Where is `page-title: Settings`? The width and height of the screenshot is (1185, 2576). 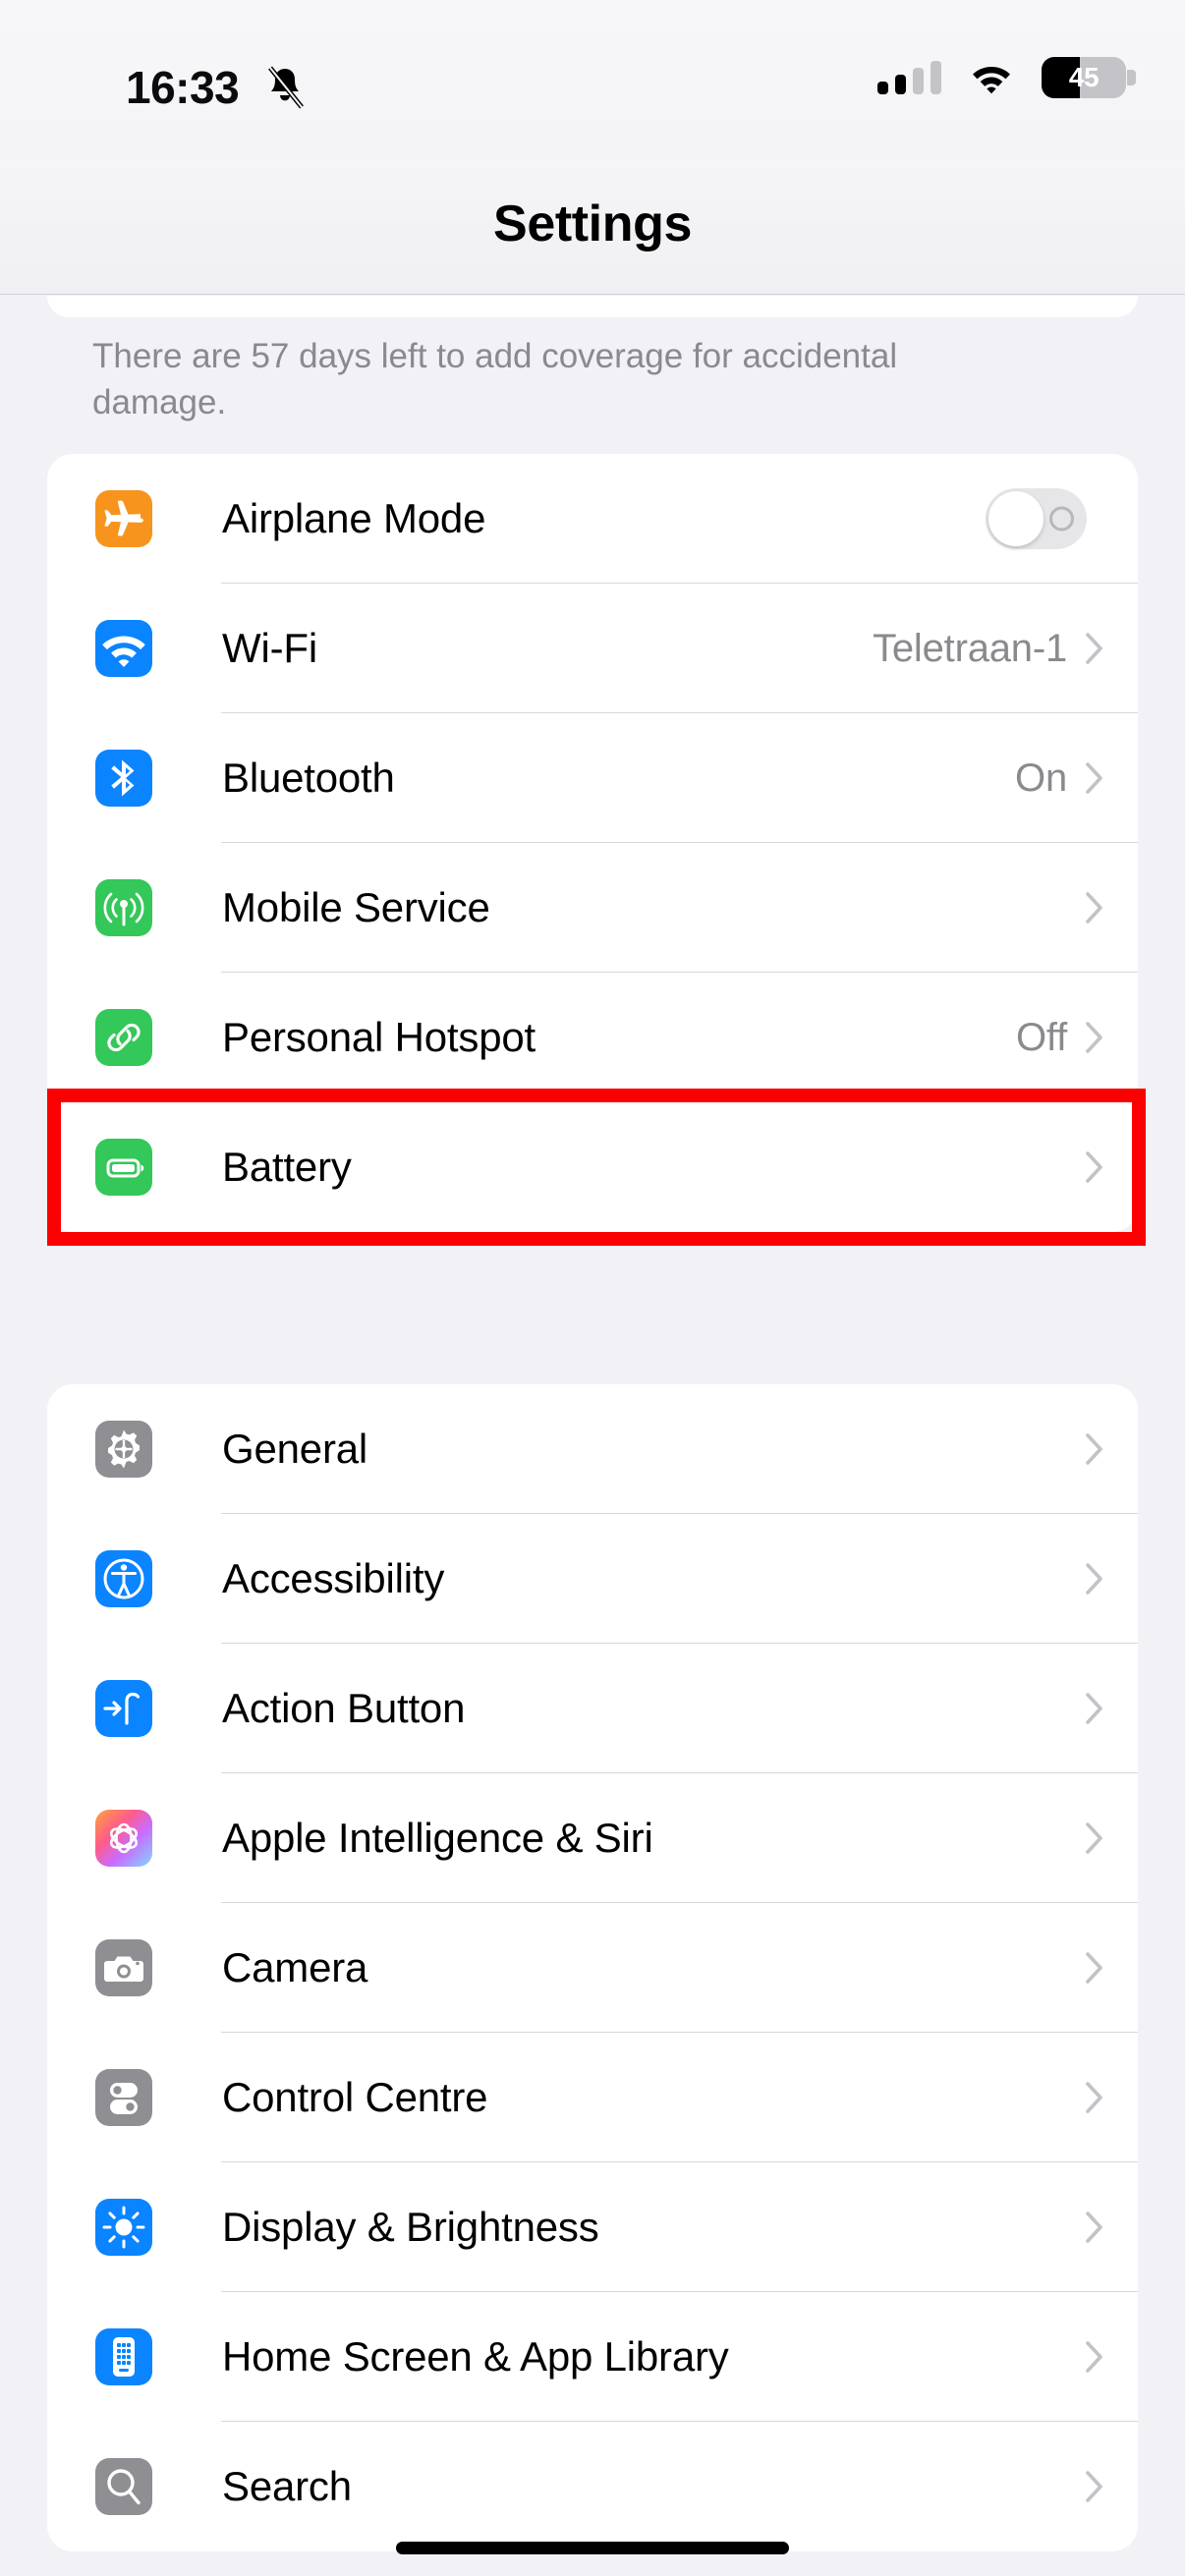 page-title: Settings is located at coordinates (592, 224).